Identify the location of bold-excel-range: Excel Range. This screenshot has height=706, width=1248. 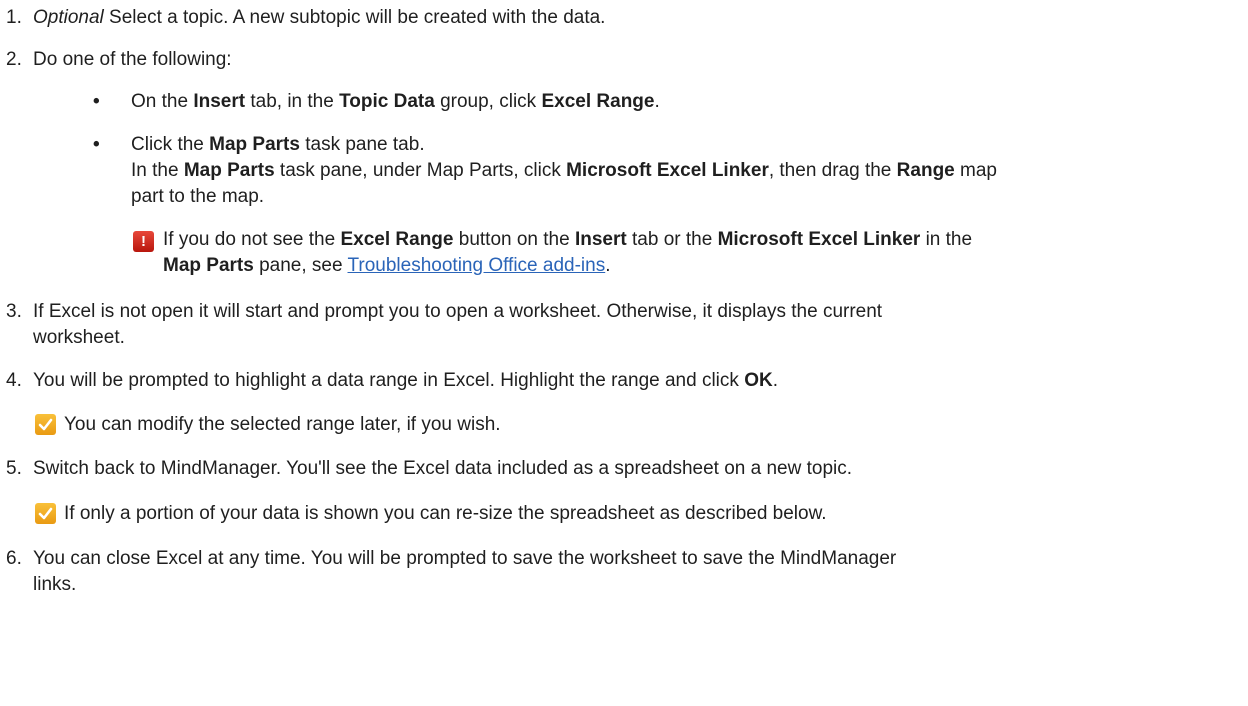
(598, 101).